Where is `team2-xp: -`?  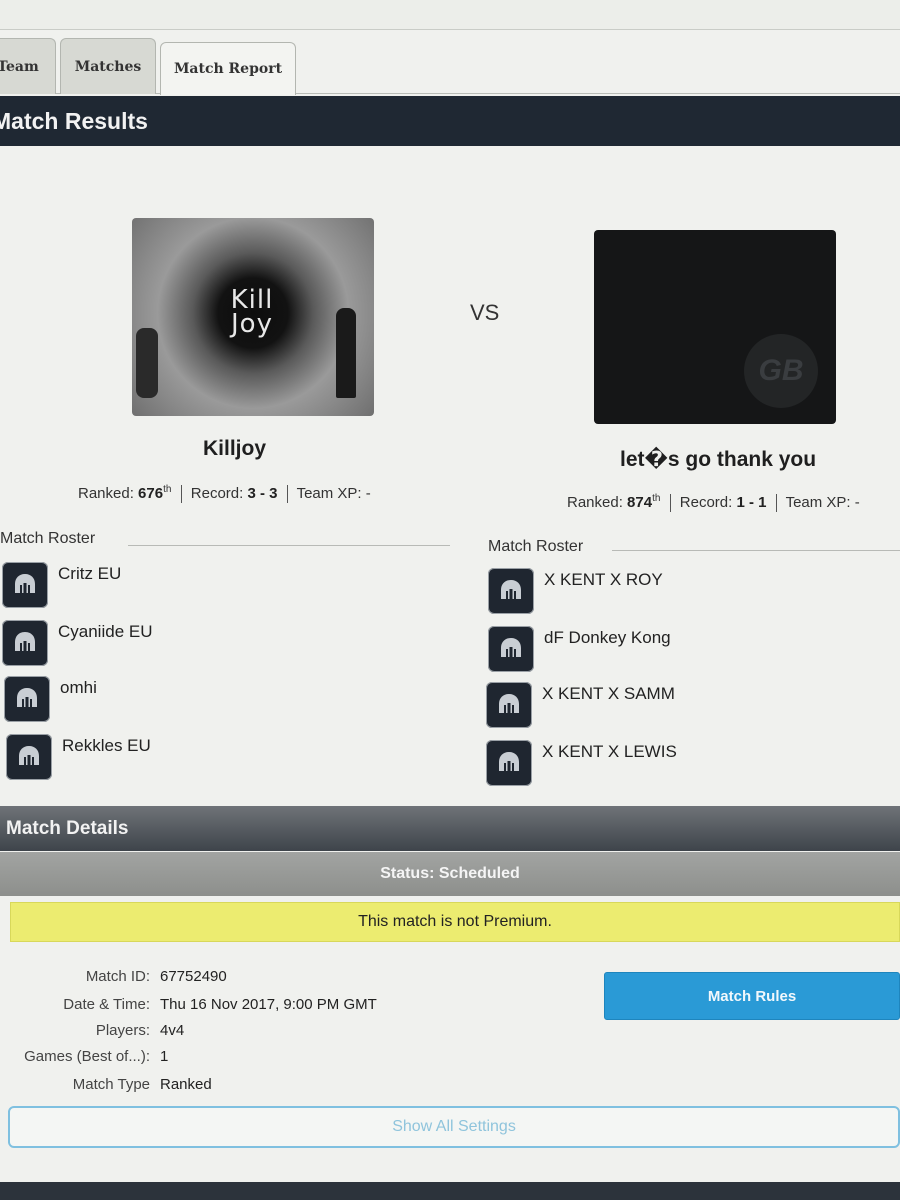 team2-xp: - is located at coordinates (857, 502).